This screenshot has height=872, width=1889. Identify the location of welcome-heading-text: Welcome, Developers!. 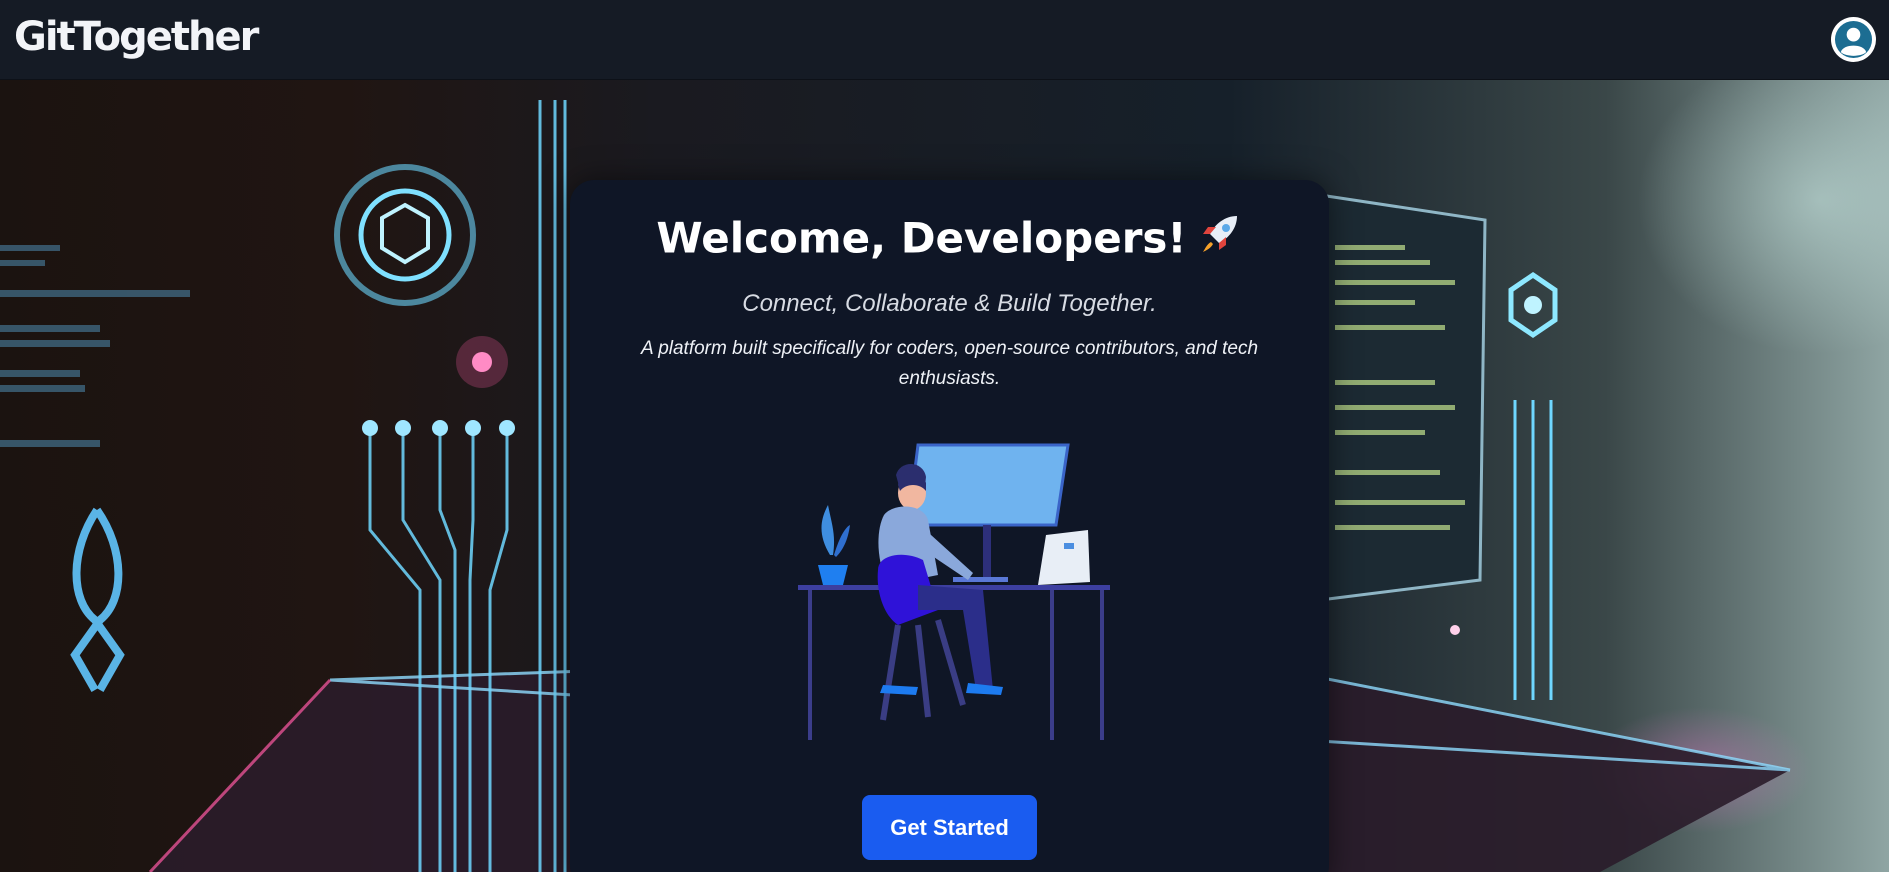
(921, 238).